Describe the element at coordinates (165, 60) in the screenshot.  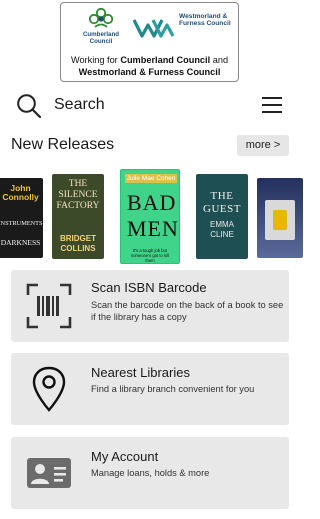
I see `working-council-1: Cumberland Council` at that location.